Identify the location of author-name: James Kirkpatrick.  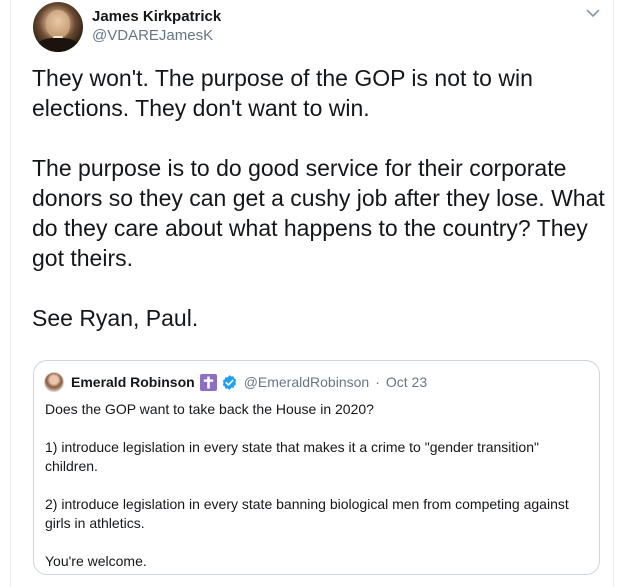
(156, 16).